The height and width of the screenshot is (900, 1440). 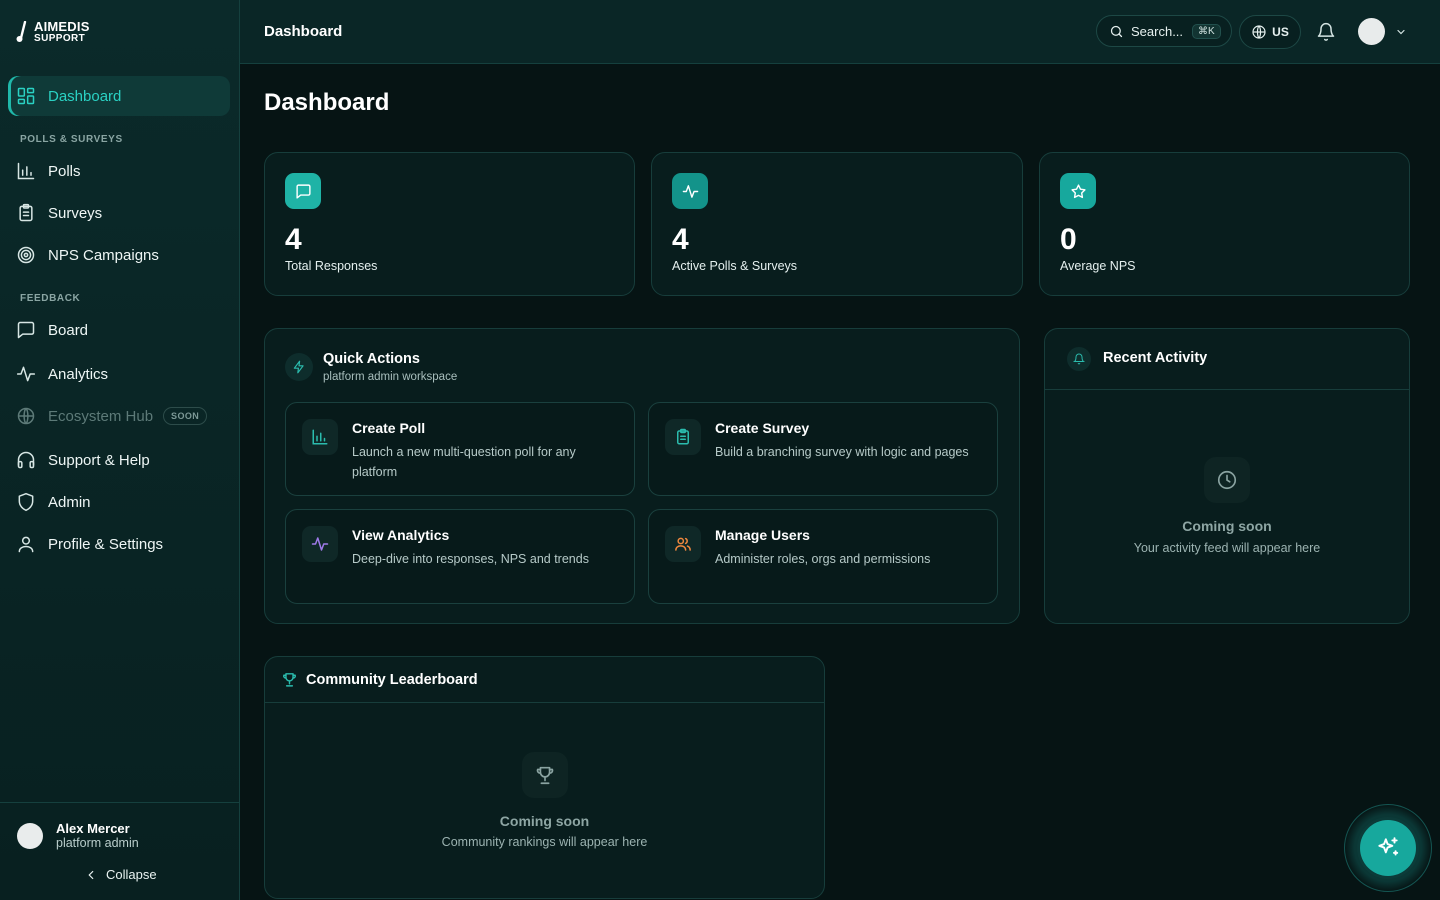 What do you see at coordinates (26, 502) in the screenshot?
I see `shield-icon` at bounding box center [26, 502].